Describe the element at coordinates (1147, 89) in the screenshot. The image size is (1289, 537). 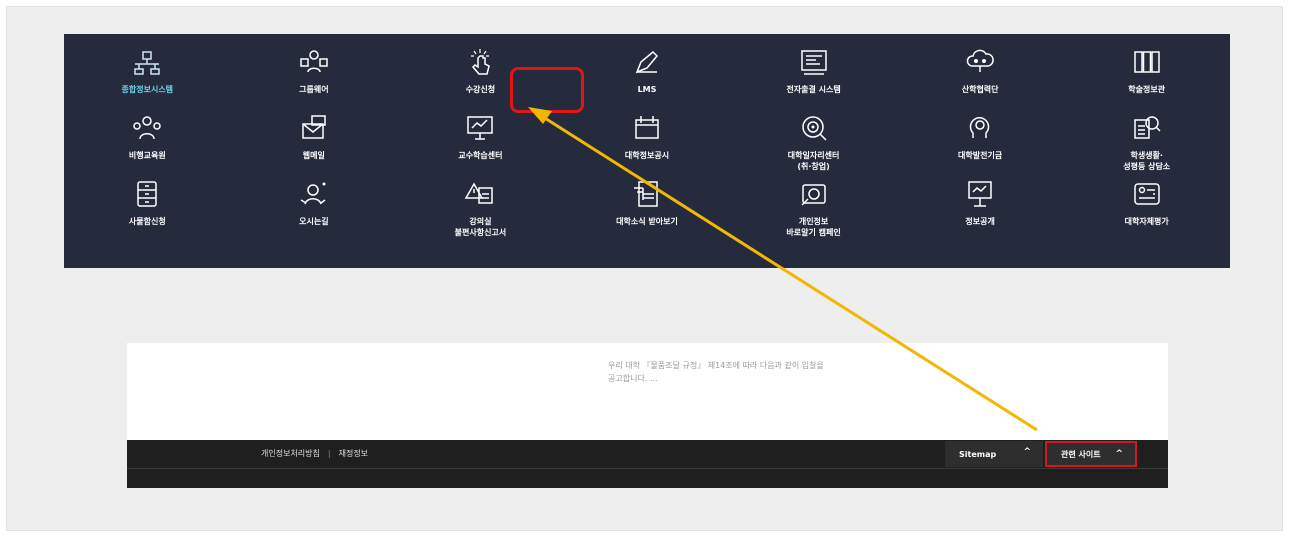
I see `related-site-label: 학술정보관` at that location.